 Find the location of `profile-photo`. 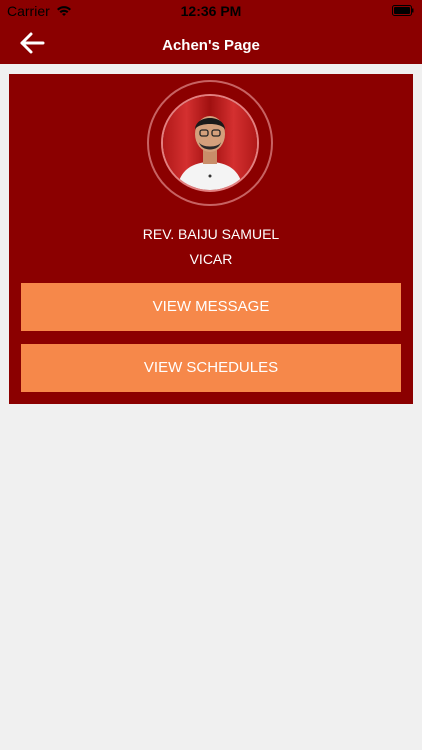

profile-photo is located at coordinates (210, 143).